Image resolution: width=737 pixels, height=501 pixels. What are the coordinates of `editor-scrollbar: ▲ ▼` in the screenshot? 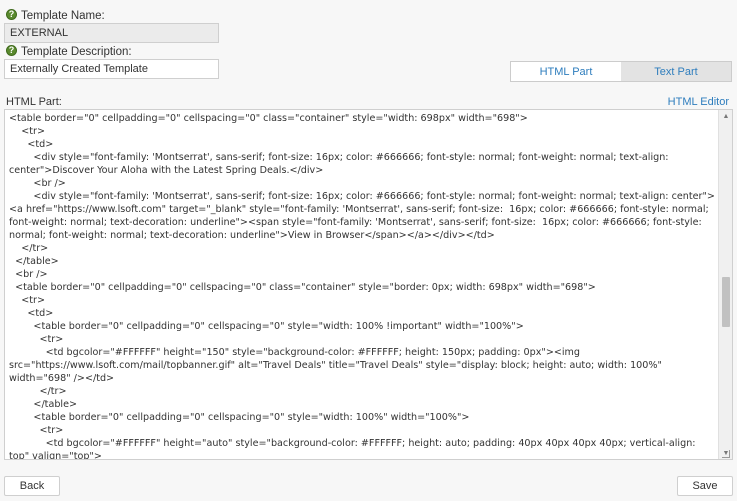 It's located at (725, 284).